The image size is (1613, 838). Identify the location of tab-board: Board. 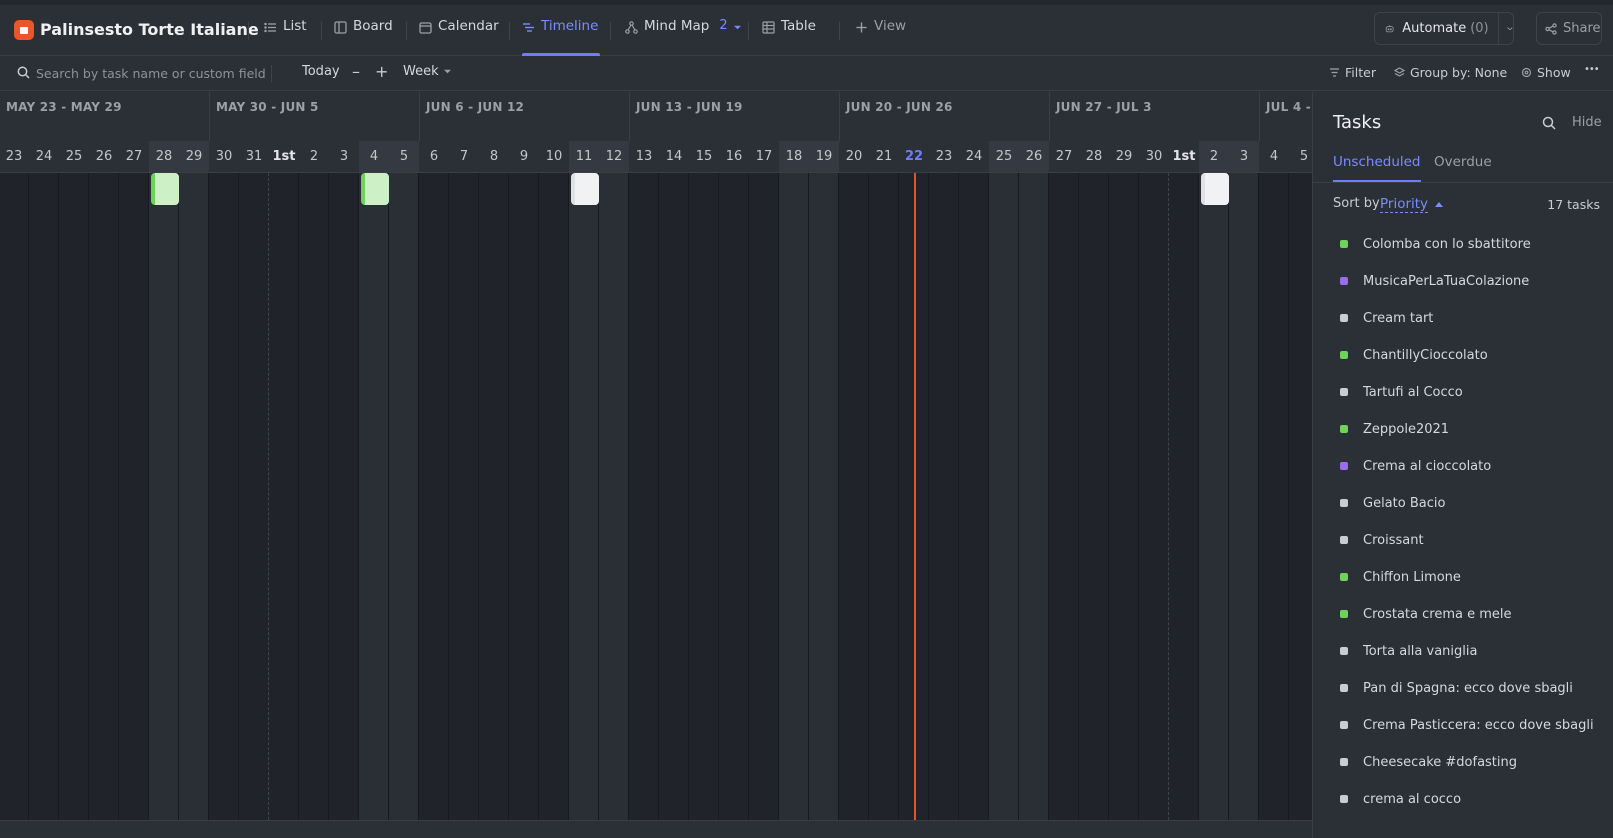
(363, 37).